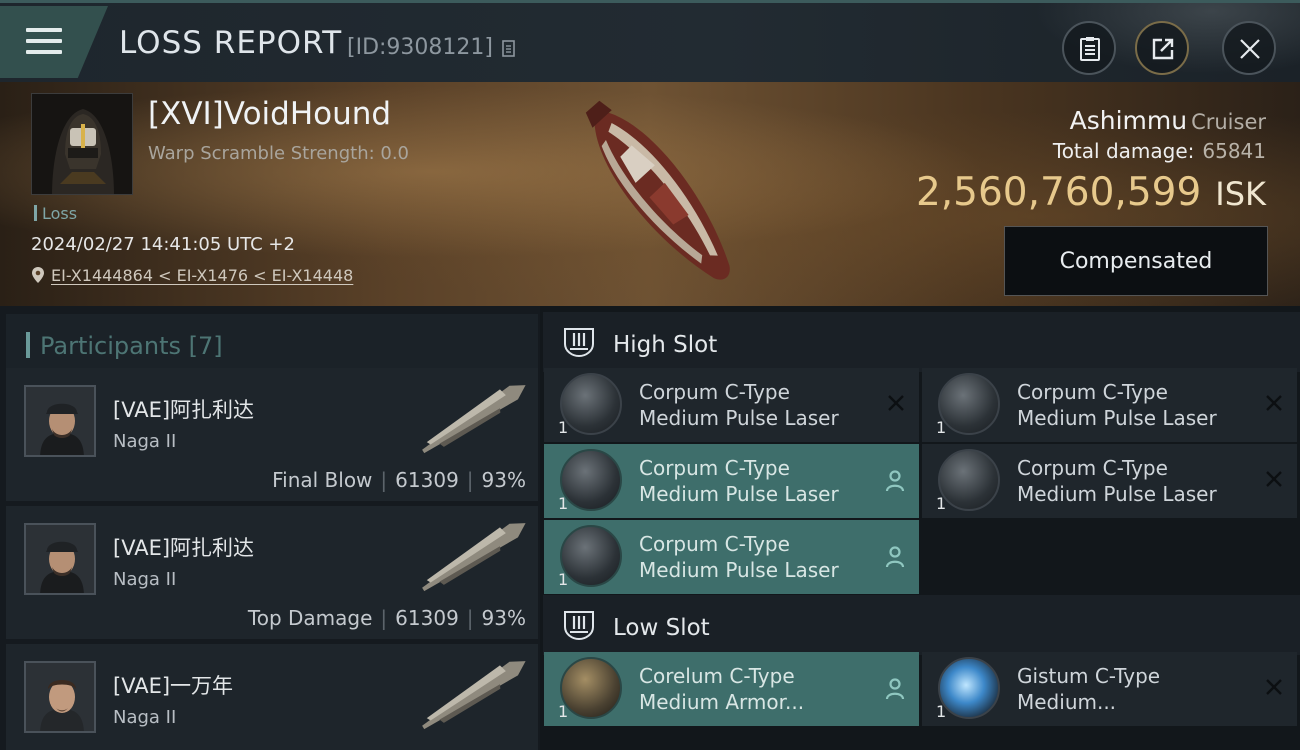 The width and height of the screenshot is (1300, 750). I want to click on high-slot-title: High Slot, so click(665, 345).